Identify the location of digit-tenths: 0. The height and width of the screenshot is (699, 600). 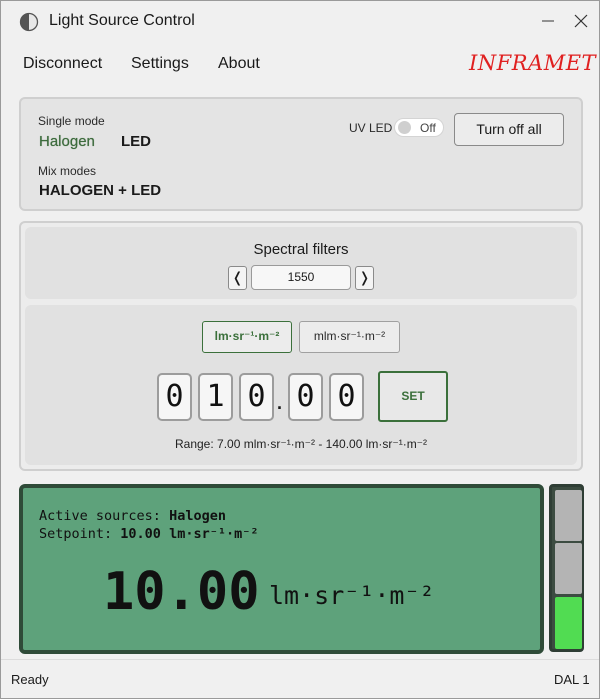
(305, 397).